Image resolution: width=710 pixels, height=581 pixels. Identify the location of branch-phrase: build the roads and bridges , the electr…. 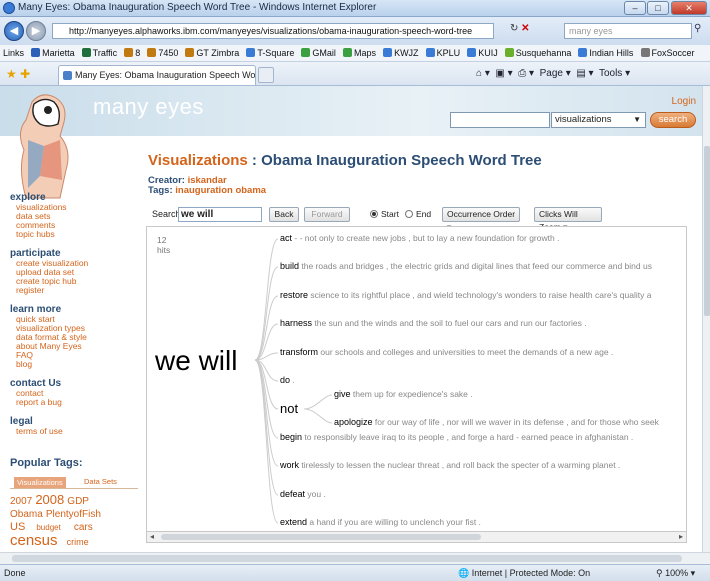
(466, 266).